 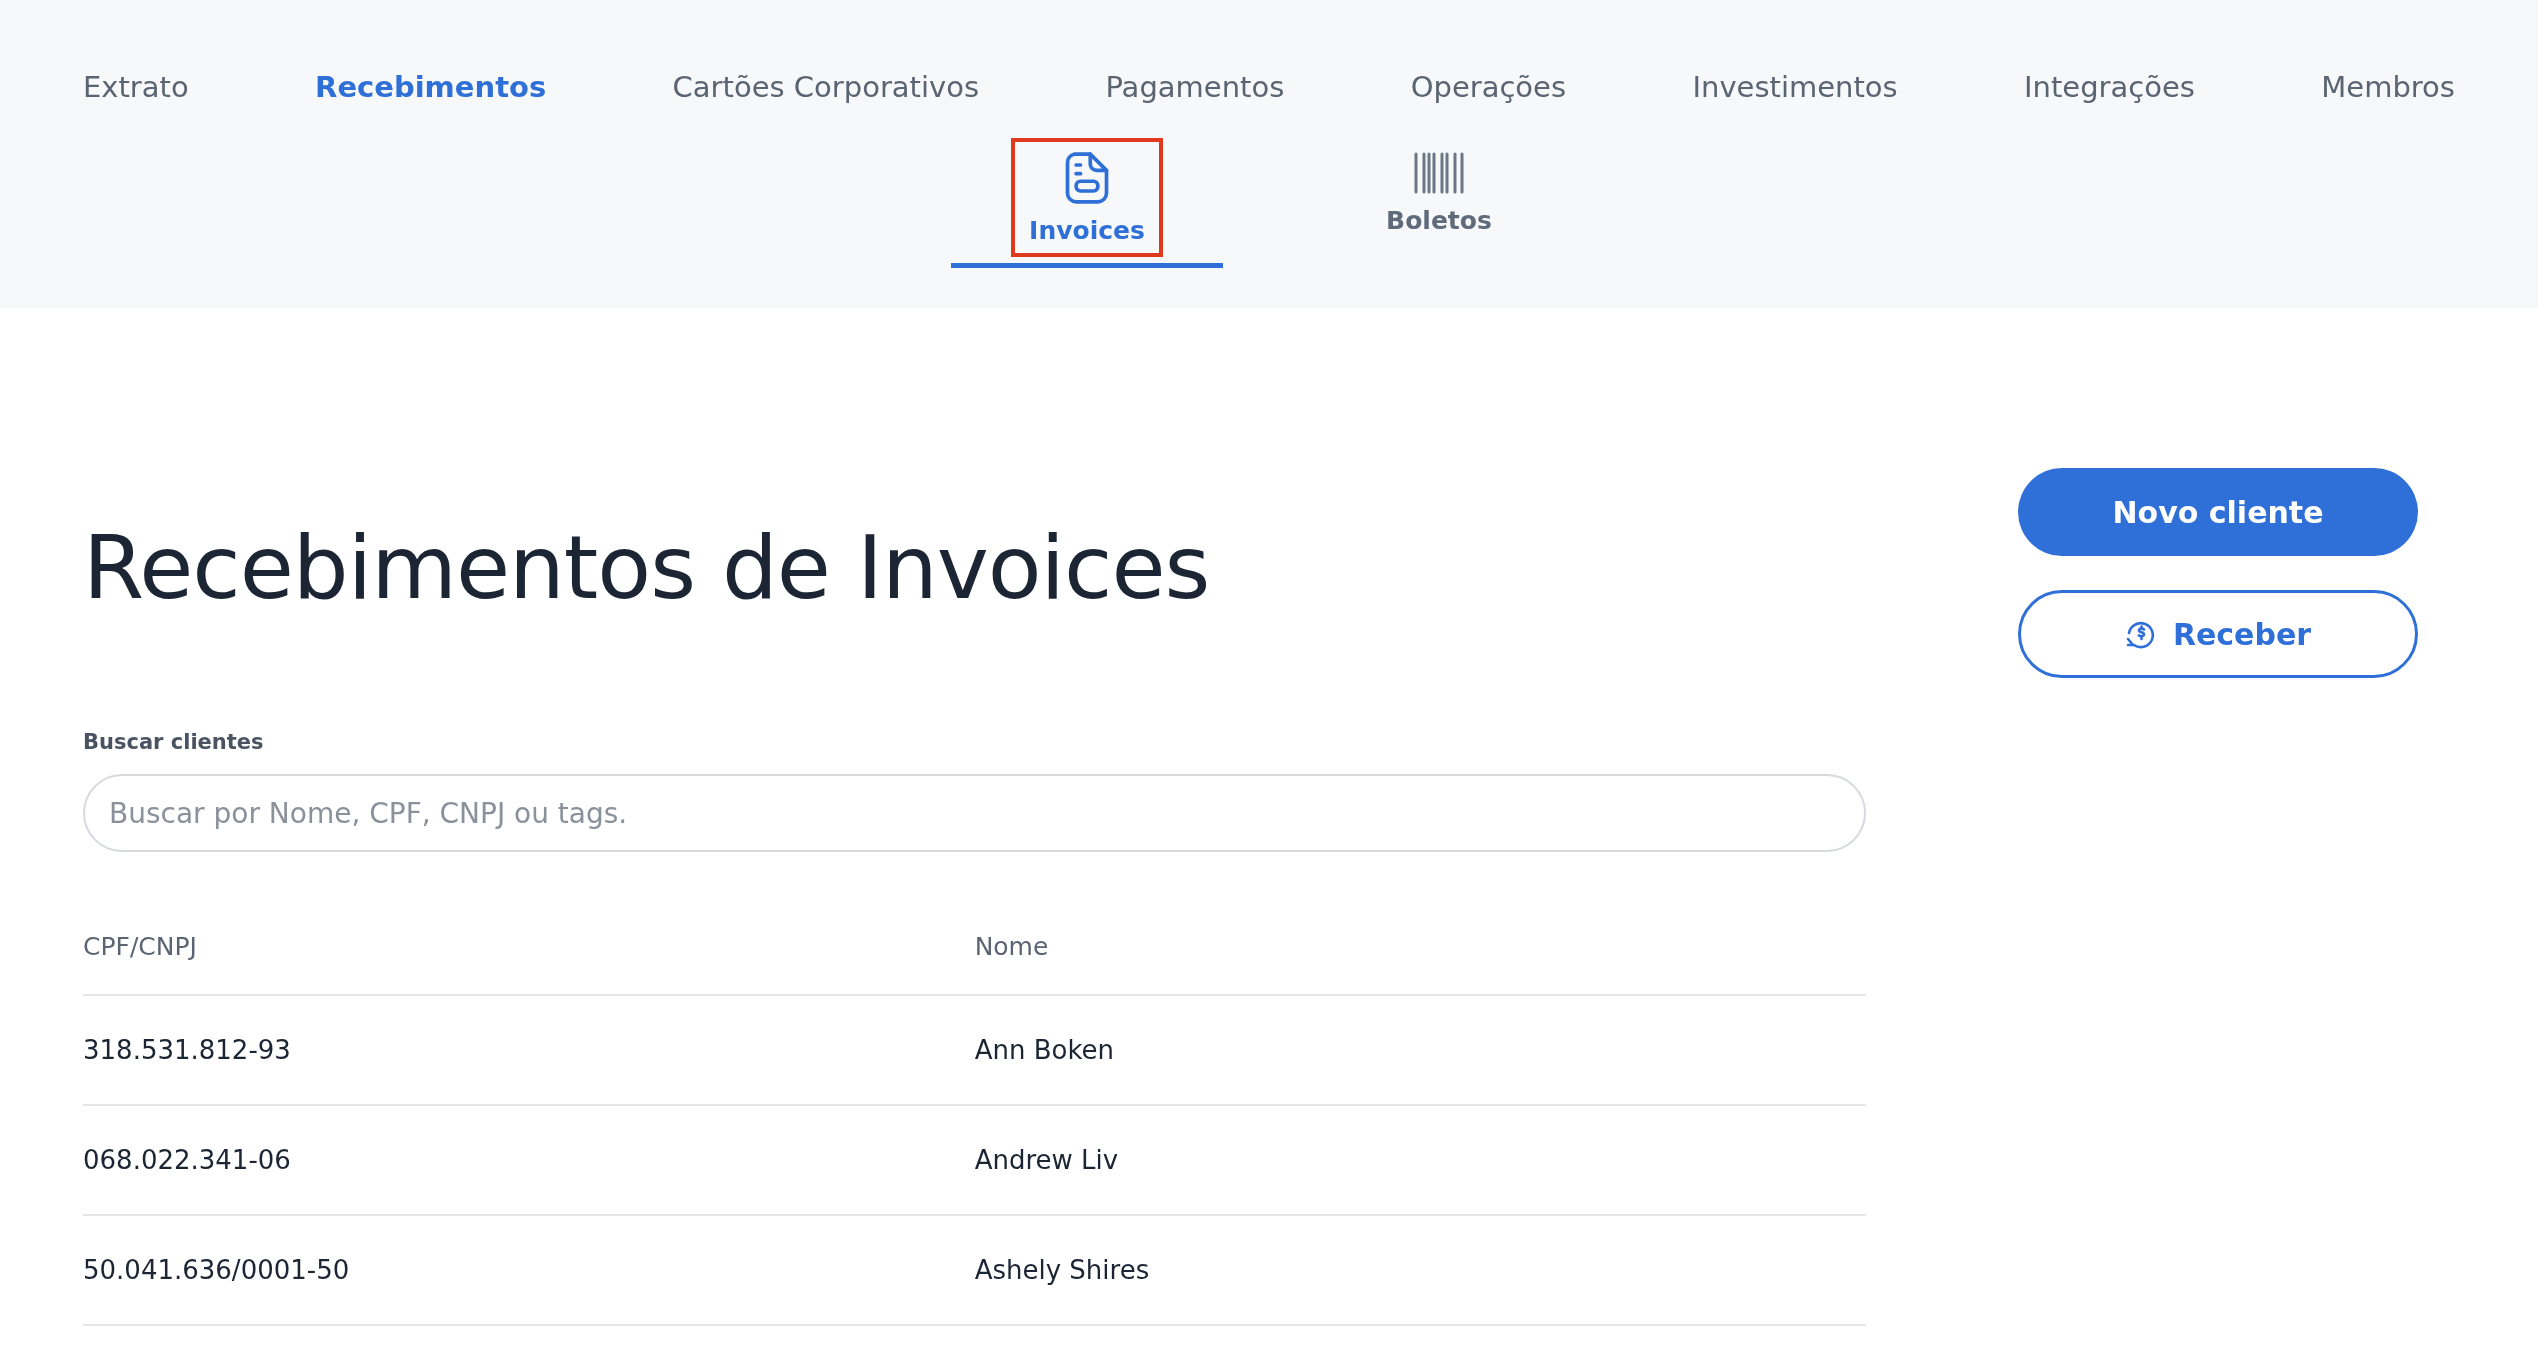 I want to click on sub-tab-label: Boletos, so click(x=1439, y=220).